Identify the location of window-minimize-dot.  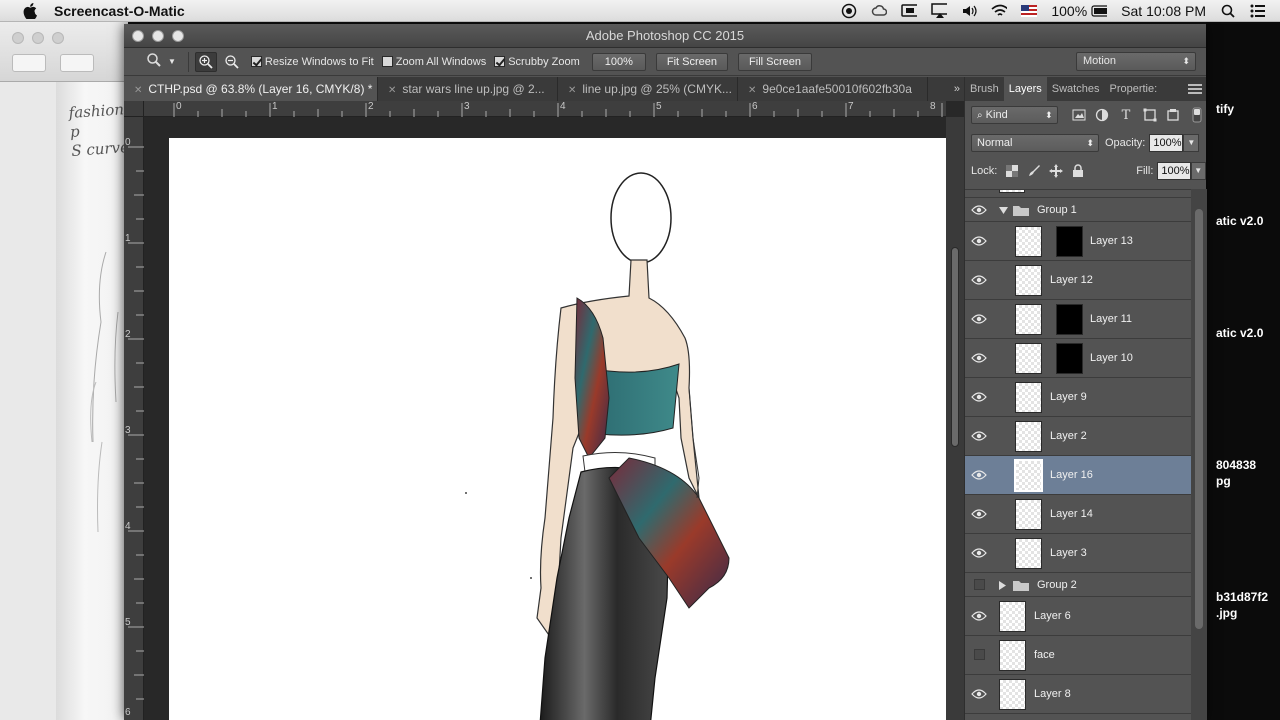
(38, 38).